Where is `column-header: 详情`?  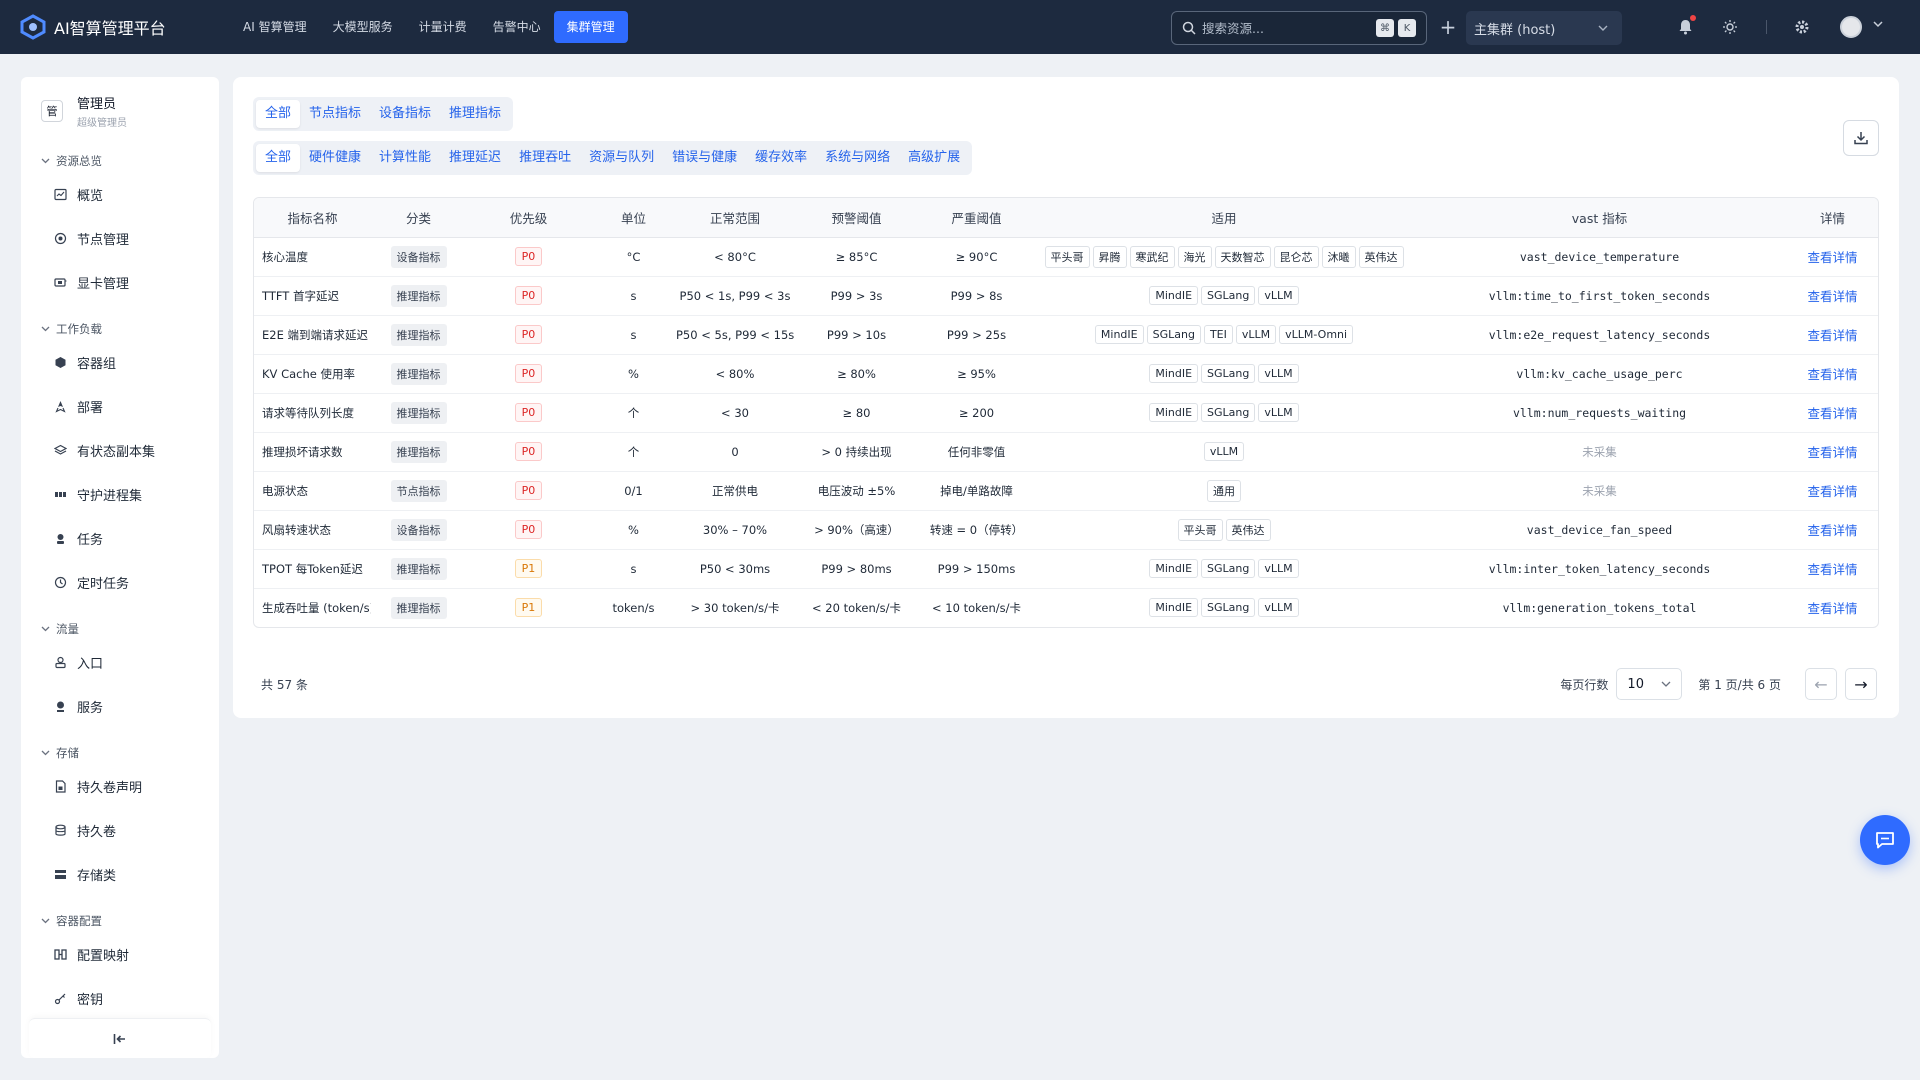 column-header: 详情 is located at coordinates (1831, 218).